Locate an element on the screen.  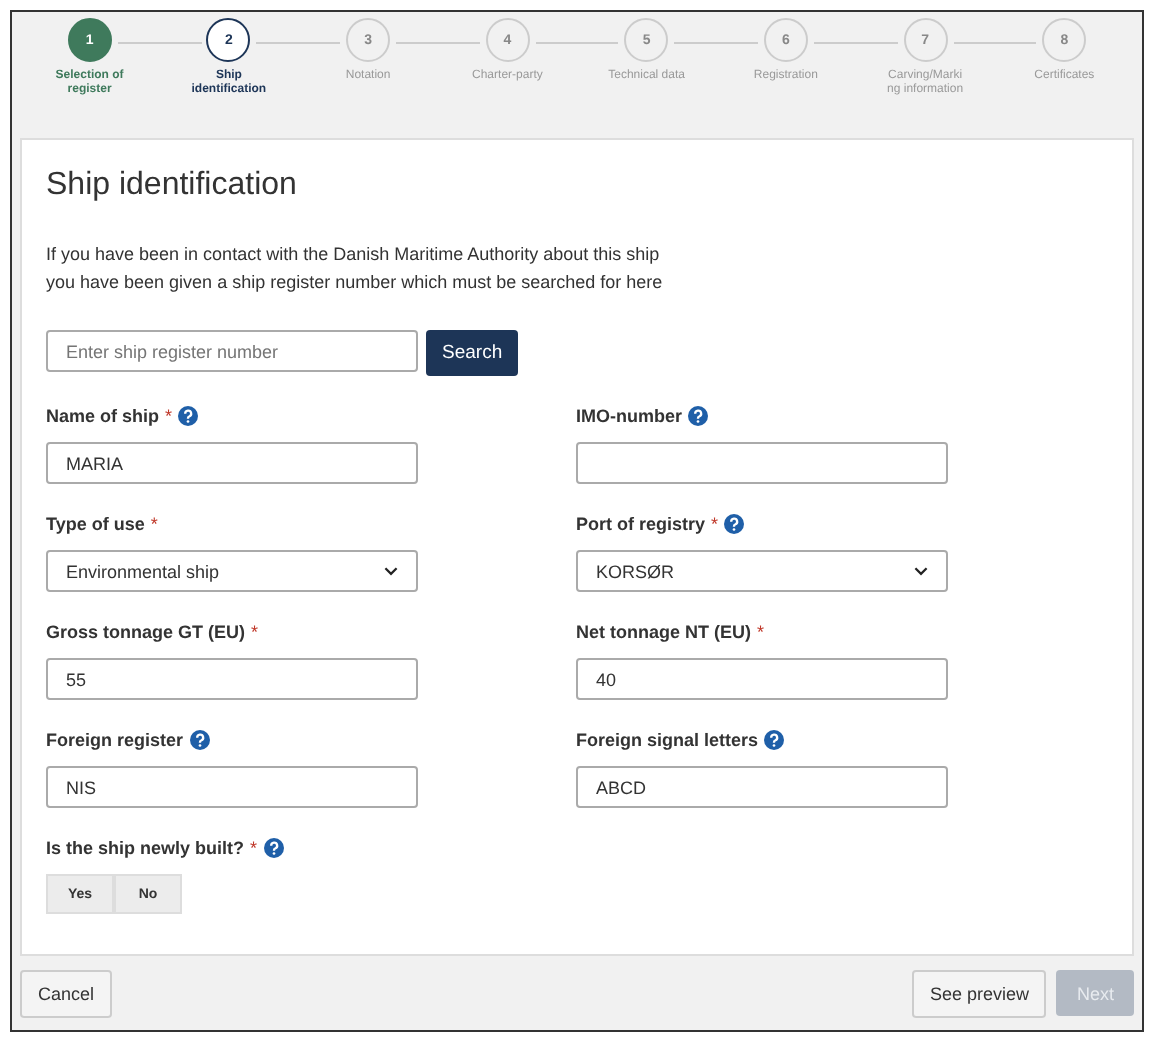
cancel-button: Cancel is located at coordinates (66, 994).